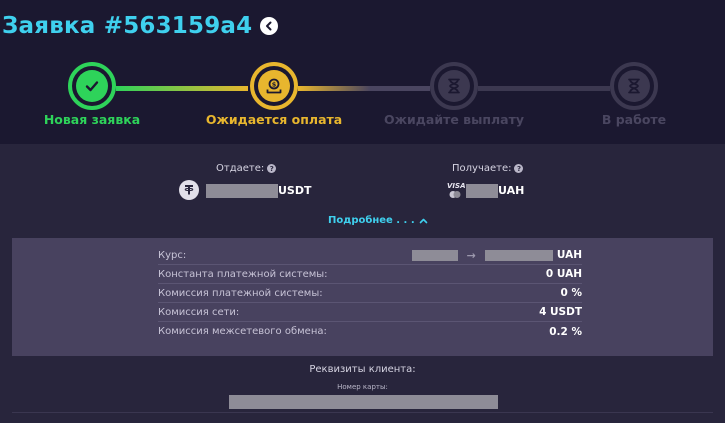  I want to click on tether-icon, so click(189, 190).